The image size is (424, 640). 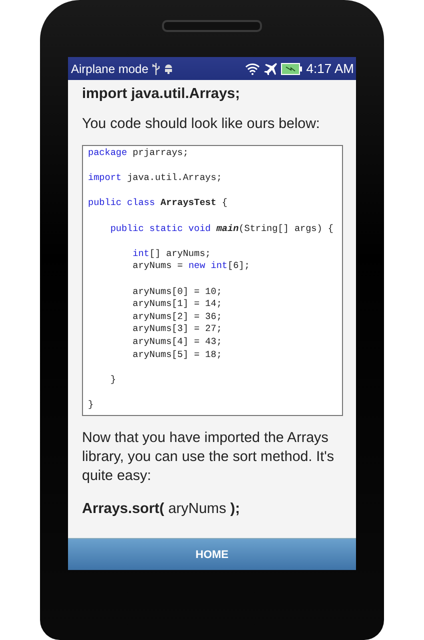 I want to click on code-line: aryNums[5] = 18;, so click(x=177, y=355).